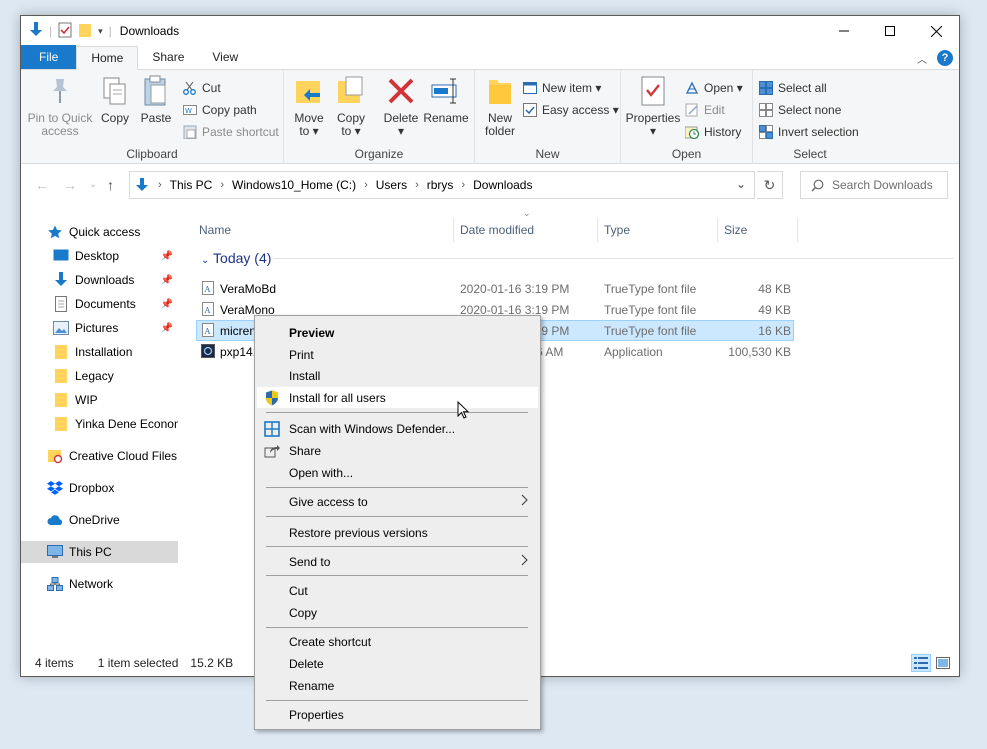 Image resolution: width=987 pixels, height=749 pixels. I want to click on new-folder-icon, so click(85, 31).